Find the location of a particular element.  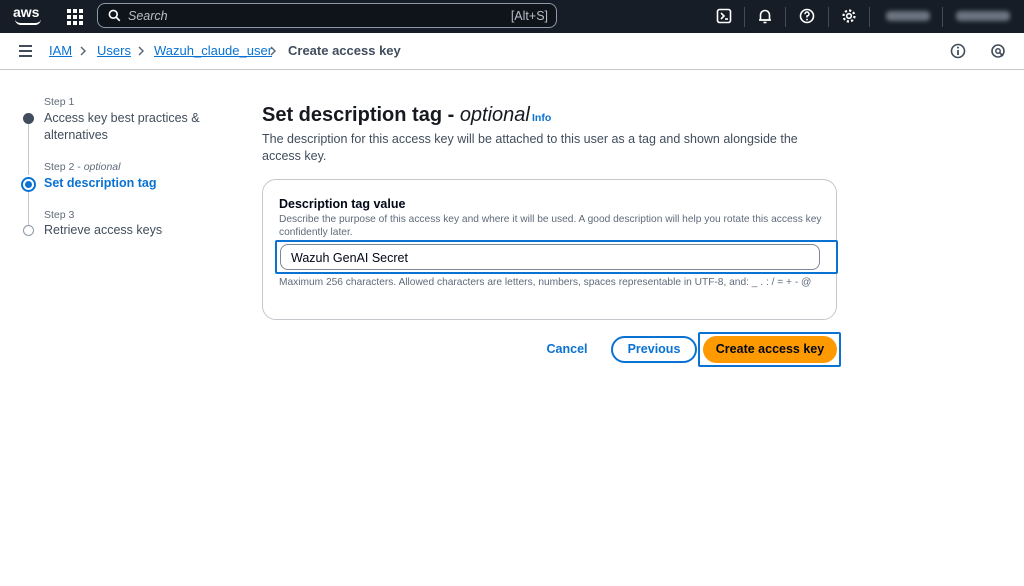

top-navigation: aws Search [Alt+S] is located at coordinates (512, 16).